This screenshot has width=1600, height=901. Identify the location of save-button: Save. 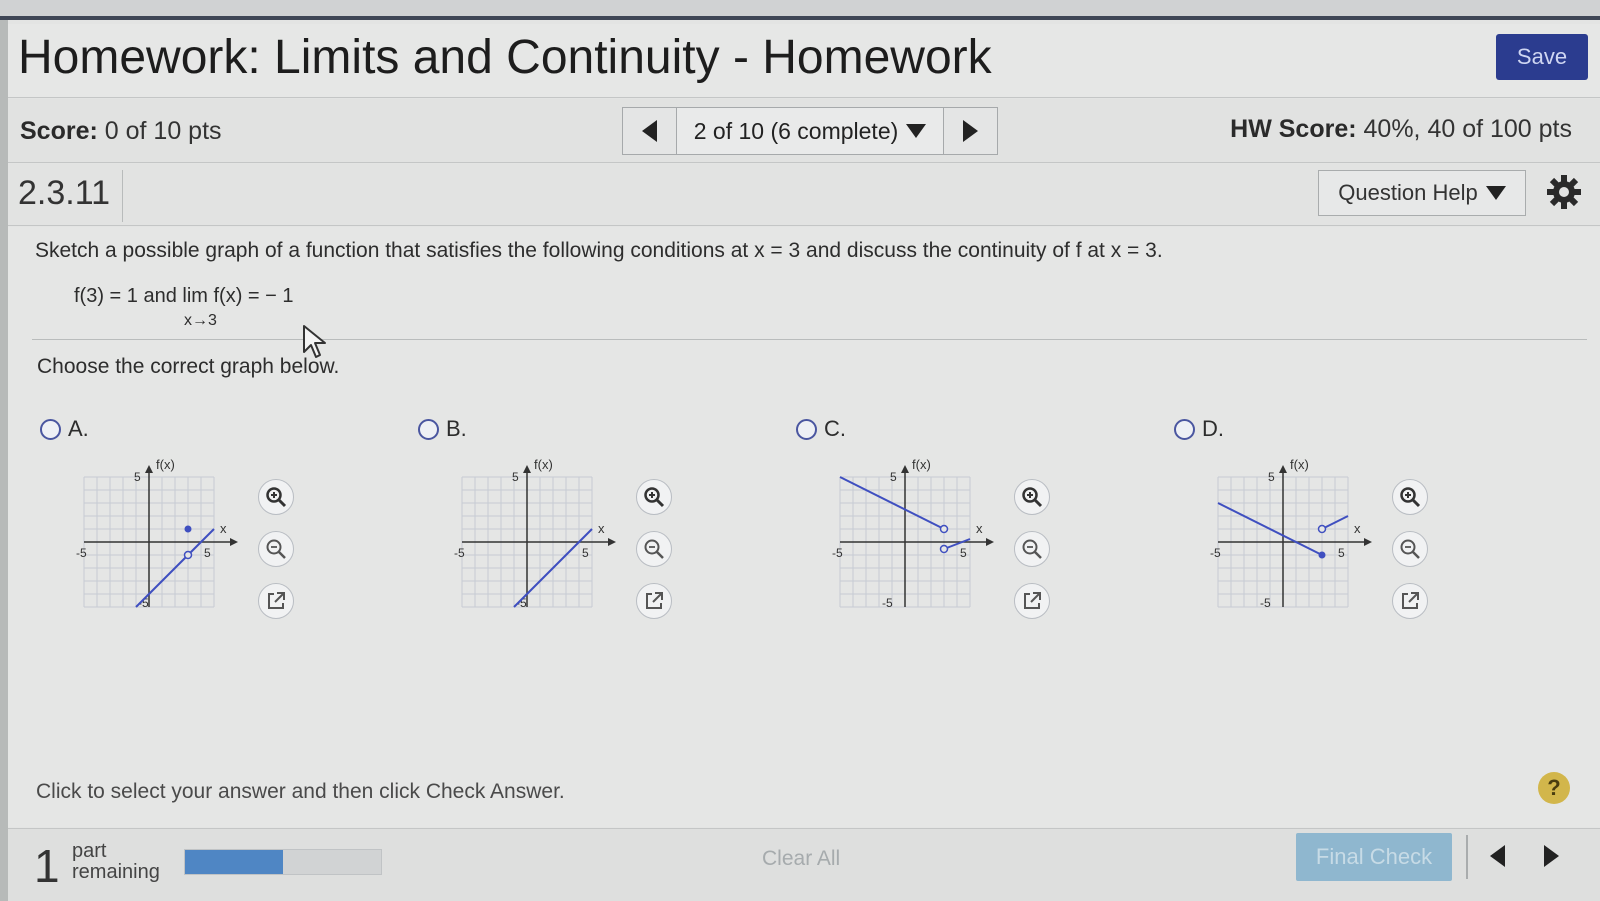
(1542, 57).